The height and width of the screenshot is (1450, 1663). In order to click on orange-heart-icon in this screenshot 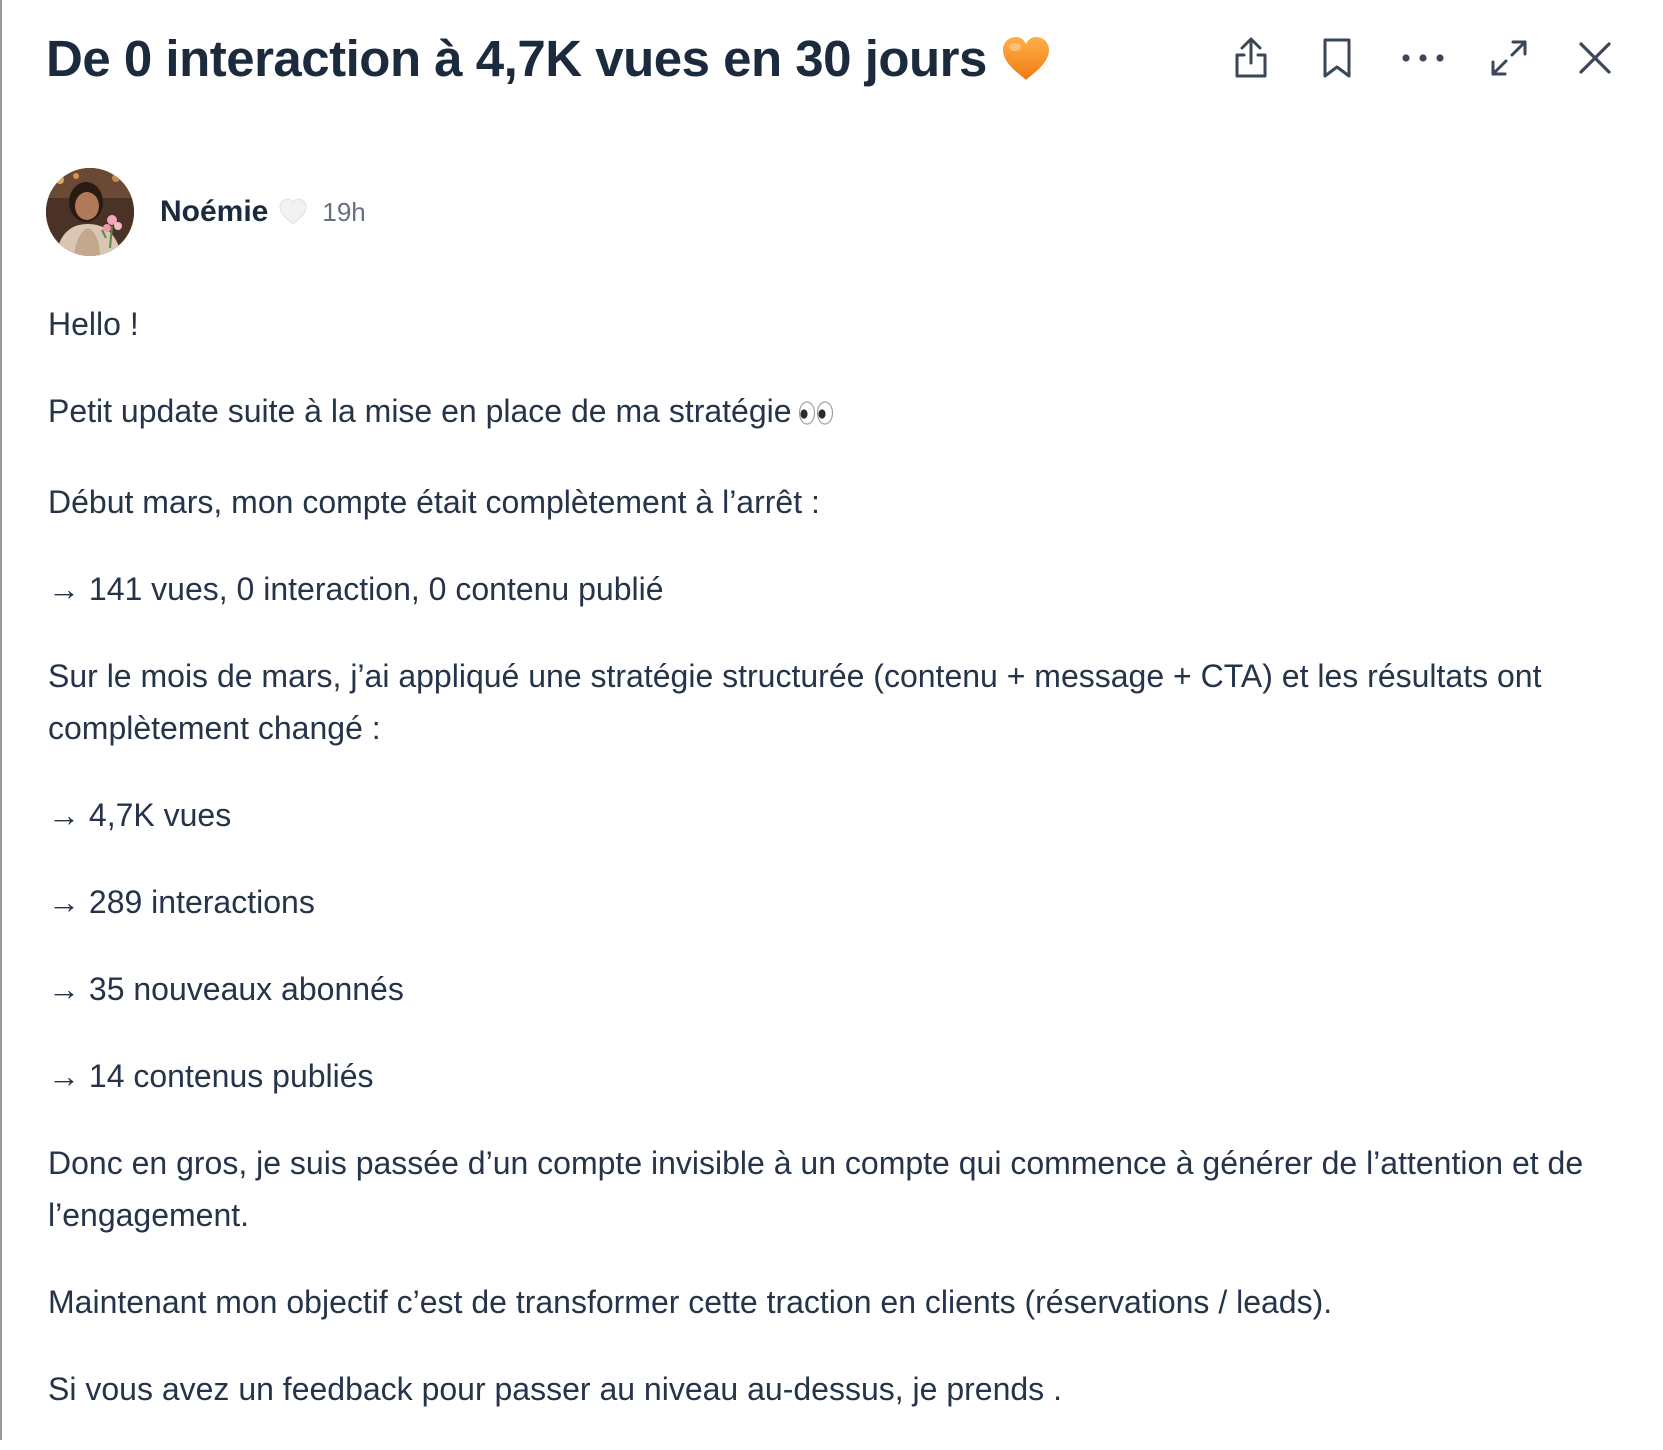, I will do `click(1026, 58)`.